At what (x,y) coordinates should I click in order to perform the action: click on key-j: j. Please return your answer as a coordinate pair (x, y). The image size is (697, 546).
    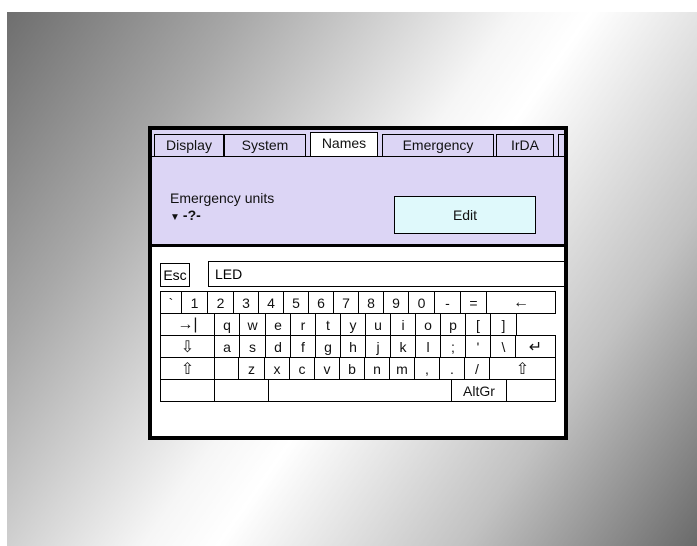
    Looking at the image, I should click on (378, 346).